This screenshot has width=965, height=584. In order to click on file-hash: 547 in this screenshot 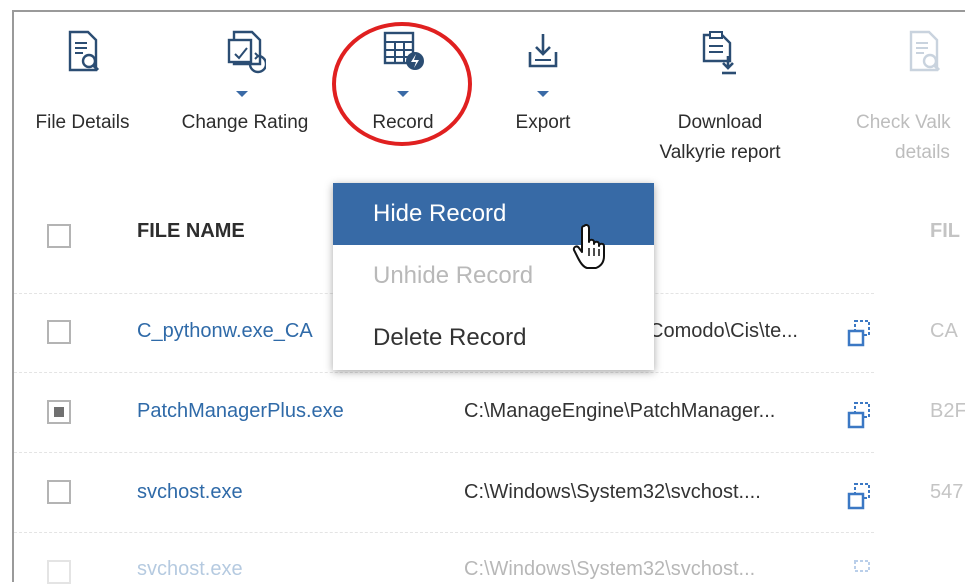, I will do `click(947, 492)`.